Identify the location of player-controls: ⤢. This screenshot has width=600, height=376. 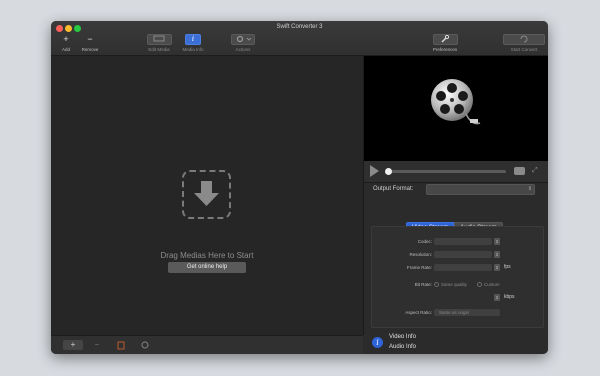
(456, 172).